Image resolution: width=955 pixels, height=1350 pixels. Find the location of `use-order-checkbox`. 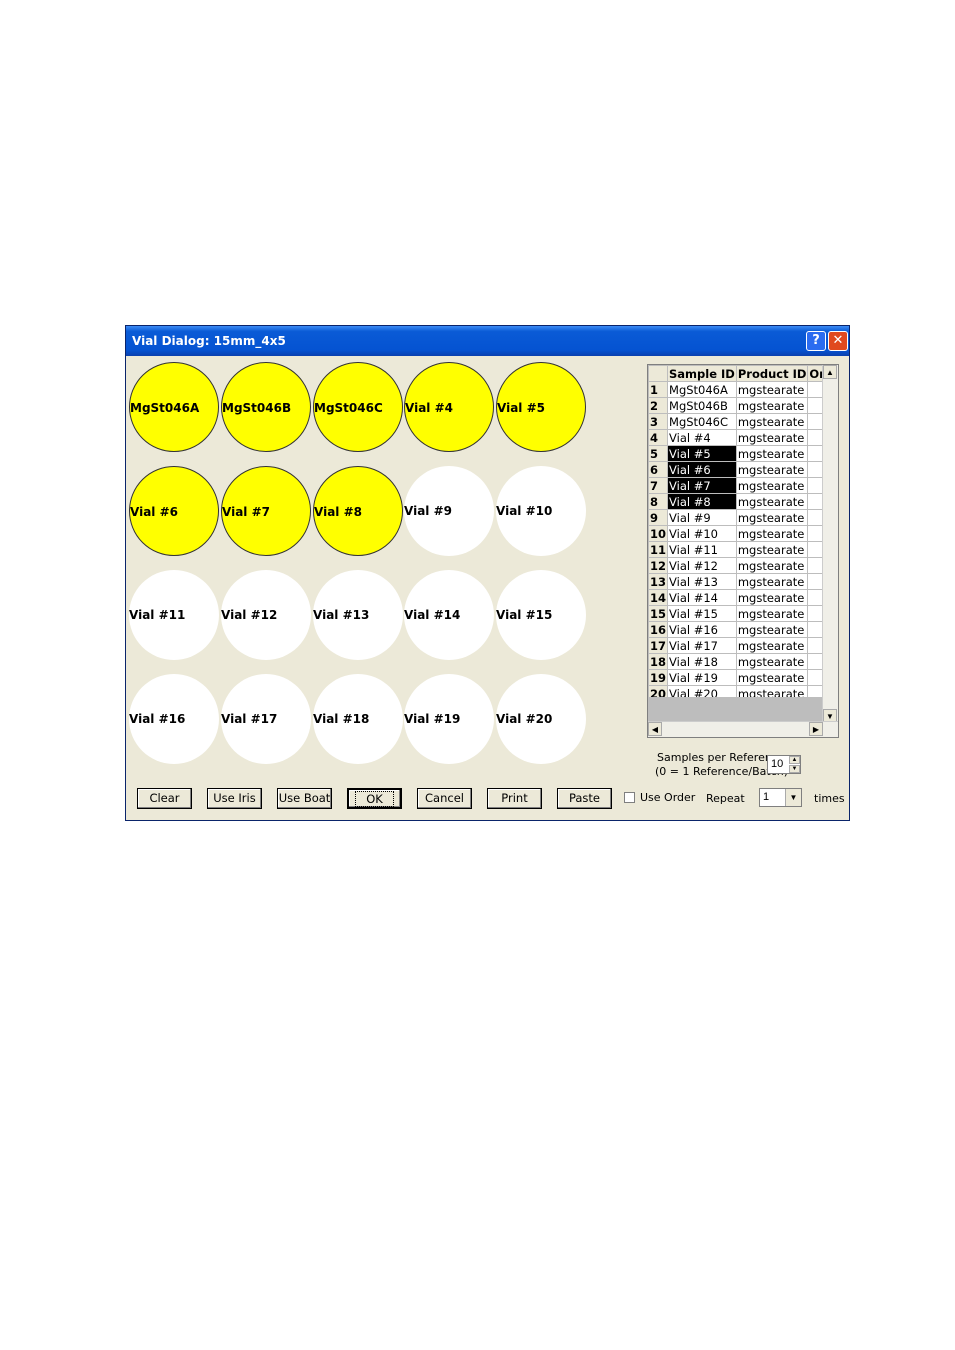

use-order-checkbox is located at coordinates (629, 797).